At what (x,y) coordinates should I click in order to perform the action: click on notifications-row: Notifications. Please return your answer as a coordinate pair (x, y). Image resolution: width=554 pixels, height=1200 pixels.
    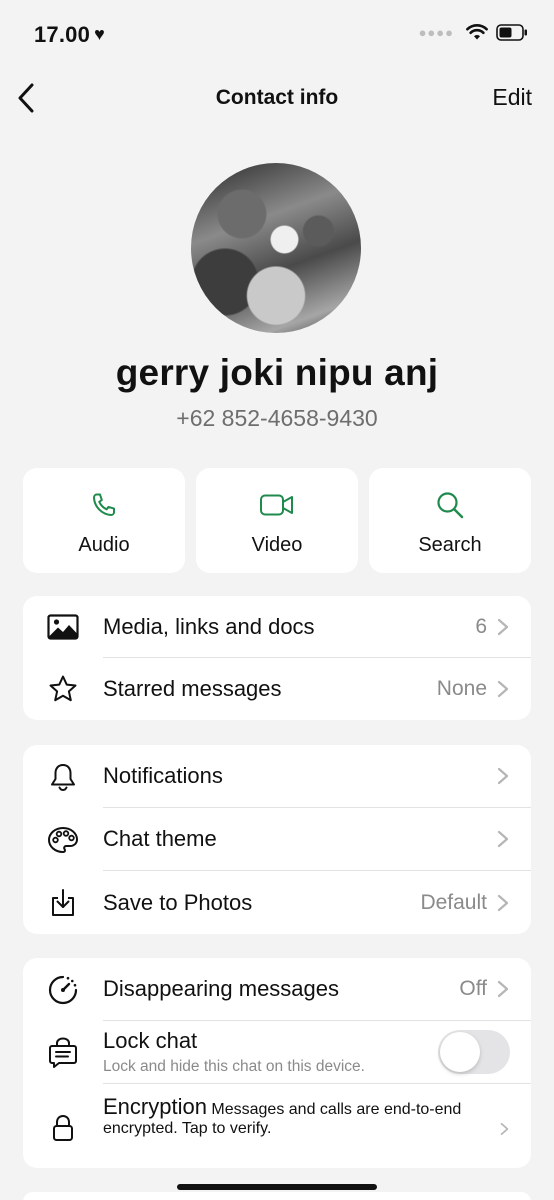
    Looking at the image, I should click on (277, 776).